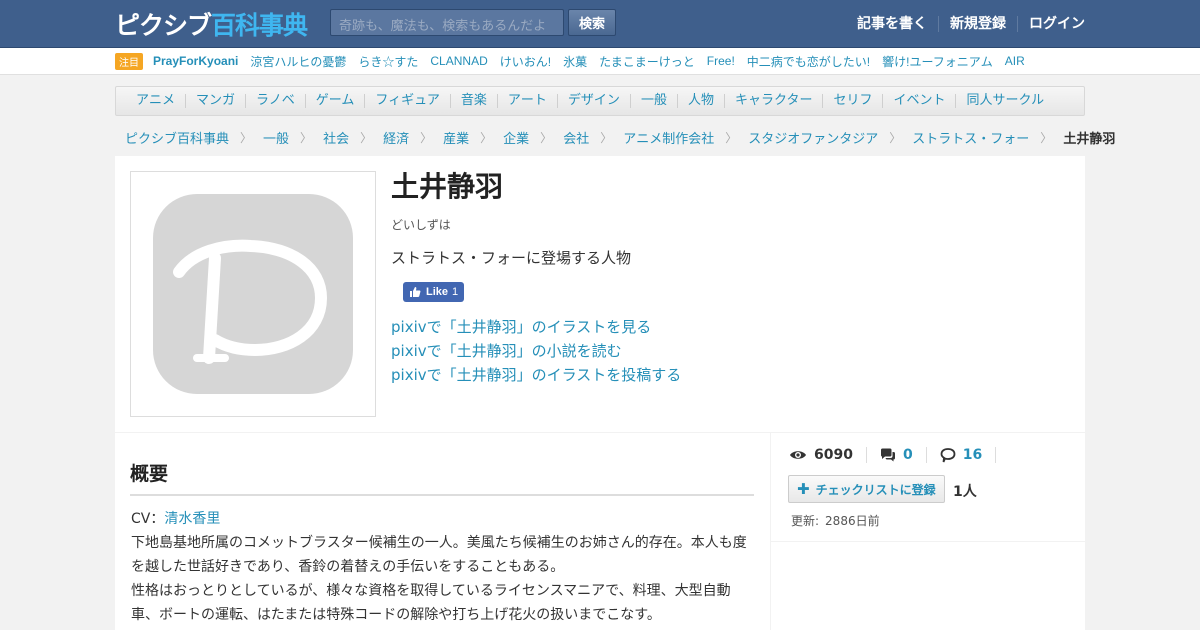 The width and height of the screenshot is (1200, 630). Describe the element at coordinates (852, 521) in the screenshot. I see `updated-value: 2886日前` at that location.